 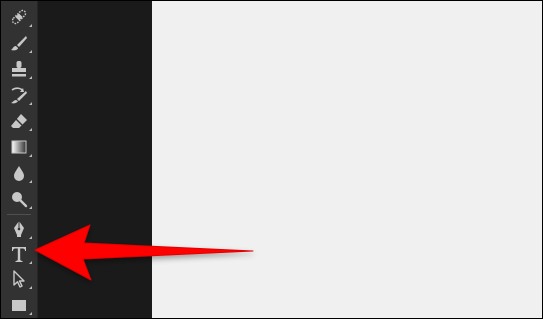 I want to click on history-brush-icon, so click(x=19, y=95).